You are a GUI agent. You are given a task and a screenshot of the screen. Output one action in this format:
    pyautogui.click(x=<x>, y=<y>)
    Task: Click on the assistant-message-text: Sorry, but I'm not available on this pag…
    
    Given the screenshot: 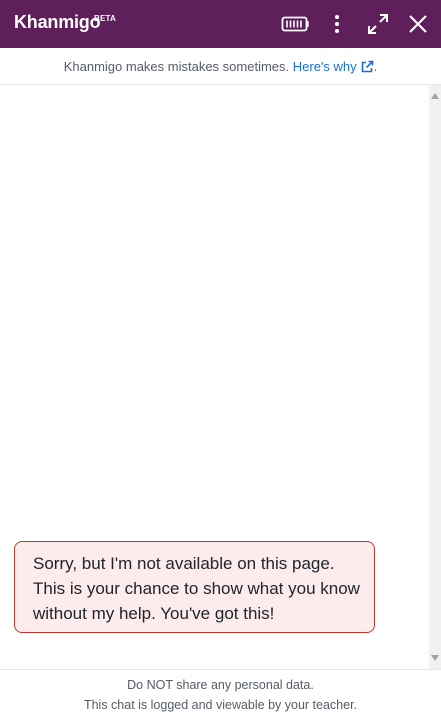 What is the action you would take?
    pyautogui.click(x=196, y=588)
    